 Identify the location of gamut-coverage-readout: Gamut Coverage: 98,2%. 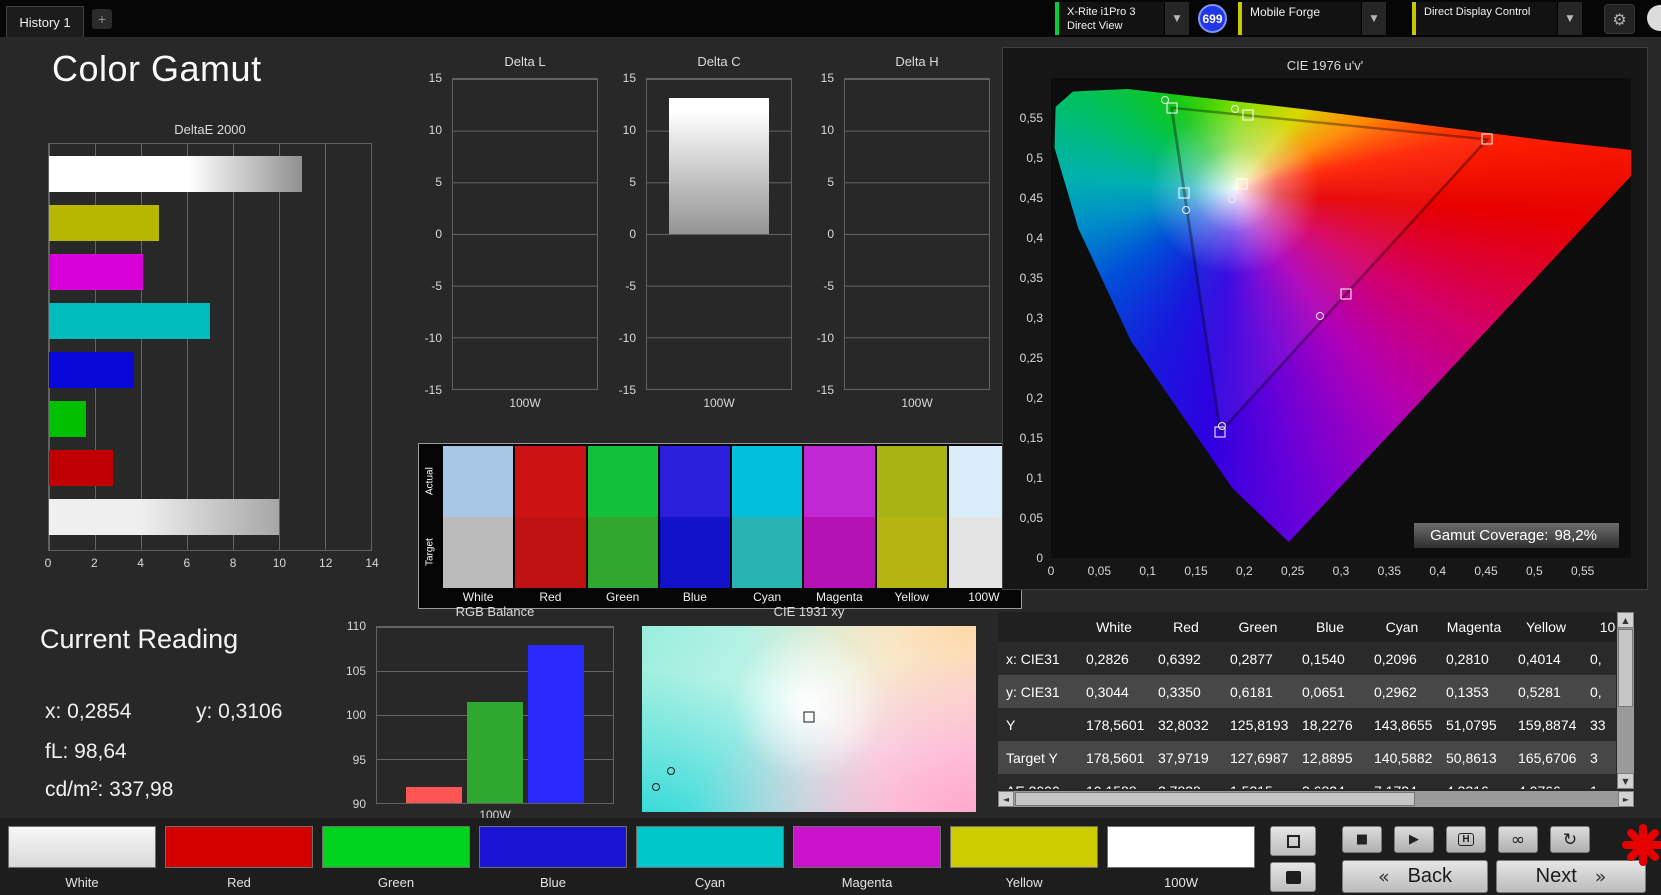
(1516, 535).